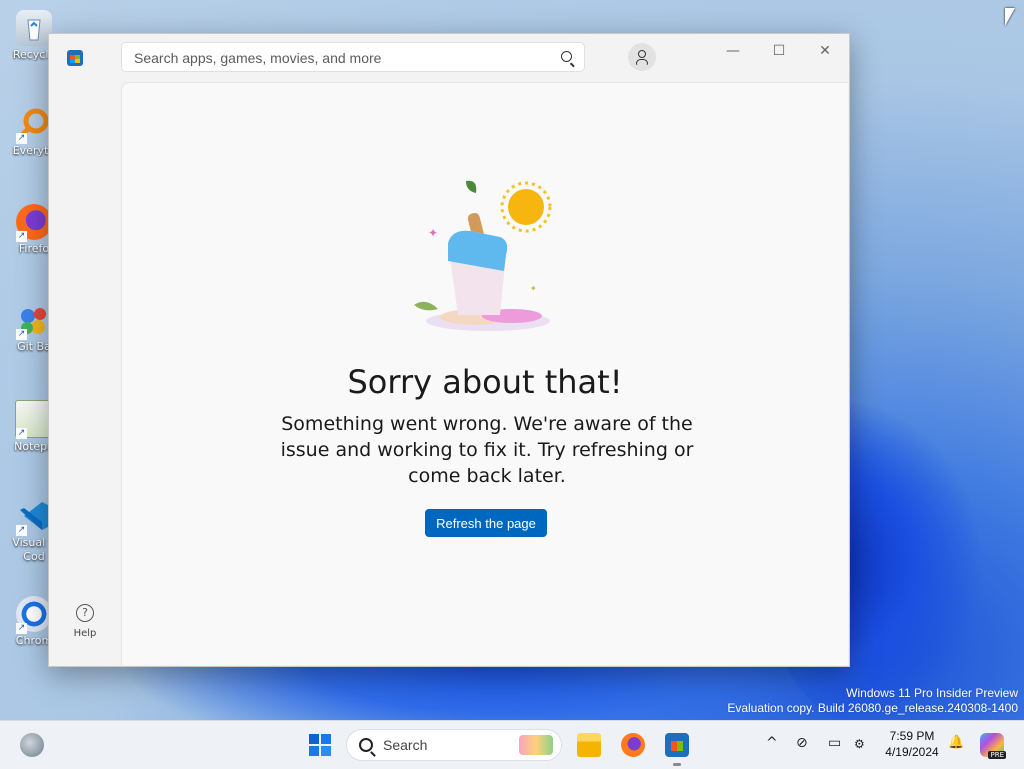 This screenshot has height=769, width=1024. Describe the element at coordinates (485, 382) in the screenshot. I see `error-title: Sorry about that!` at that location.